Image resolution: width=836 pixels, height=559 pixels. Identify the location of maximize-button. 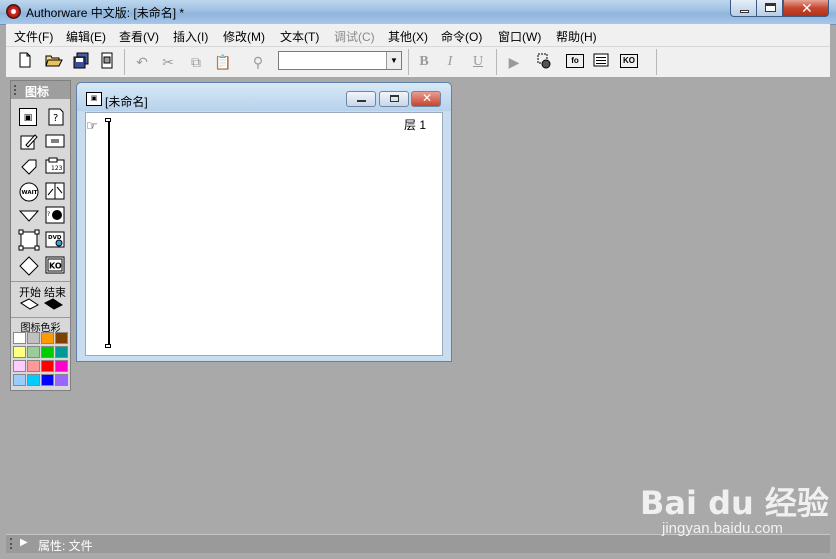
(769, 8).